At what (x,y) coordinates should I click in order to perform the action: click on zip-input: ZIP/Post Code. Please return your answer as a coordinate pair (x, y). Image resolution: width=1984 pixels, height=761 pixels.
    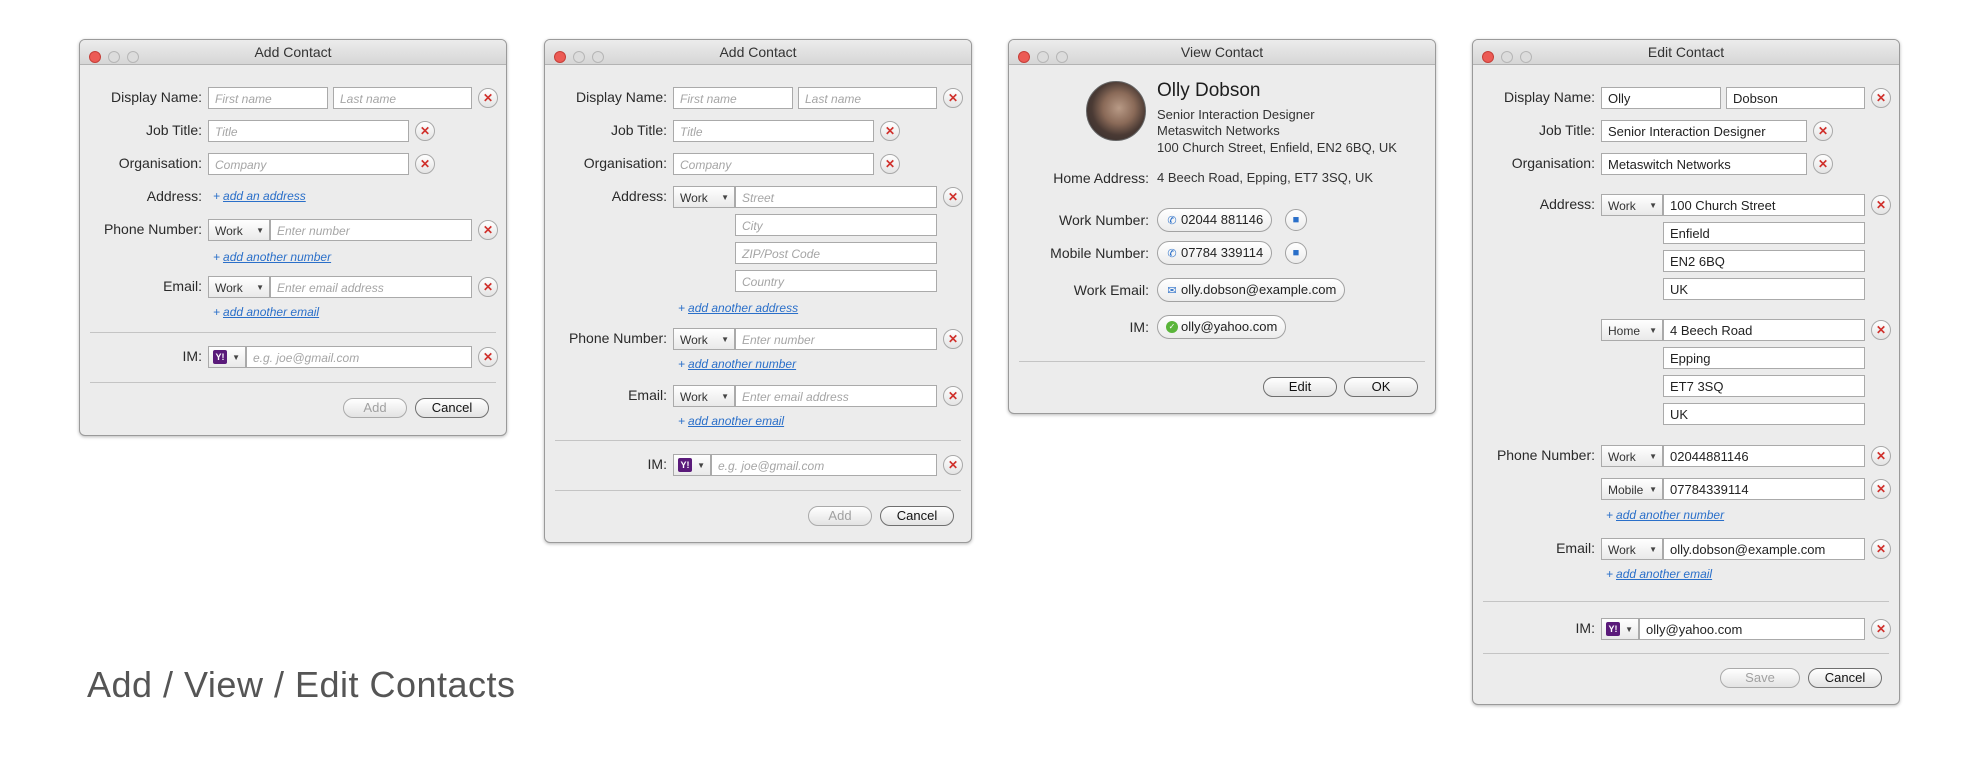
    Looking at the image, I should click on (836, 253).